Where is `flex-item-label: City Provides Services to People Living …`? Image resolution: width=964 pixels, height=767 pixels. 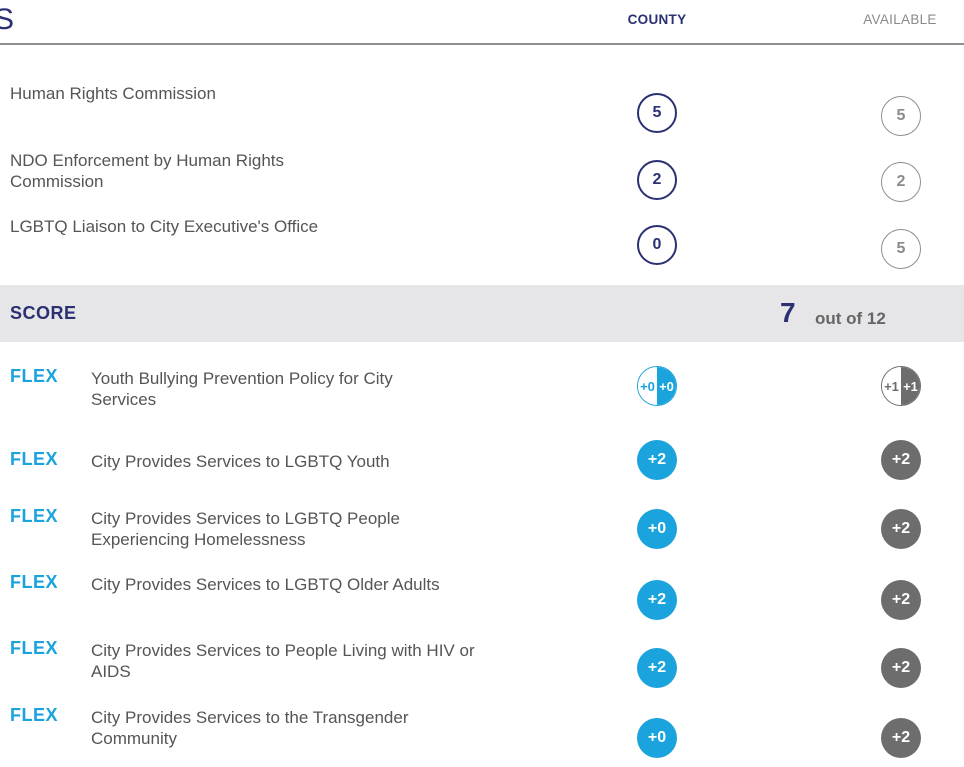 flex-item-label: City Provides Services to People Living … is located at coordinates (283, 661).